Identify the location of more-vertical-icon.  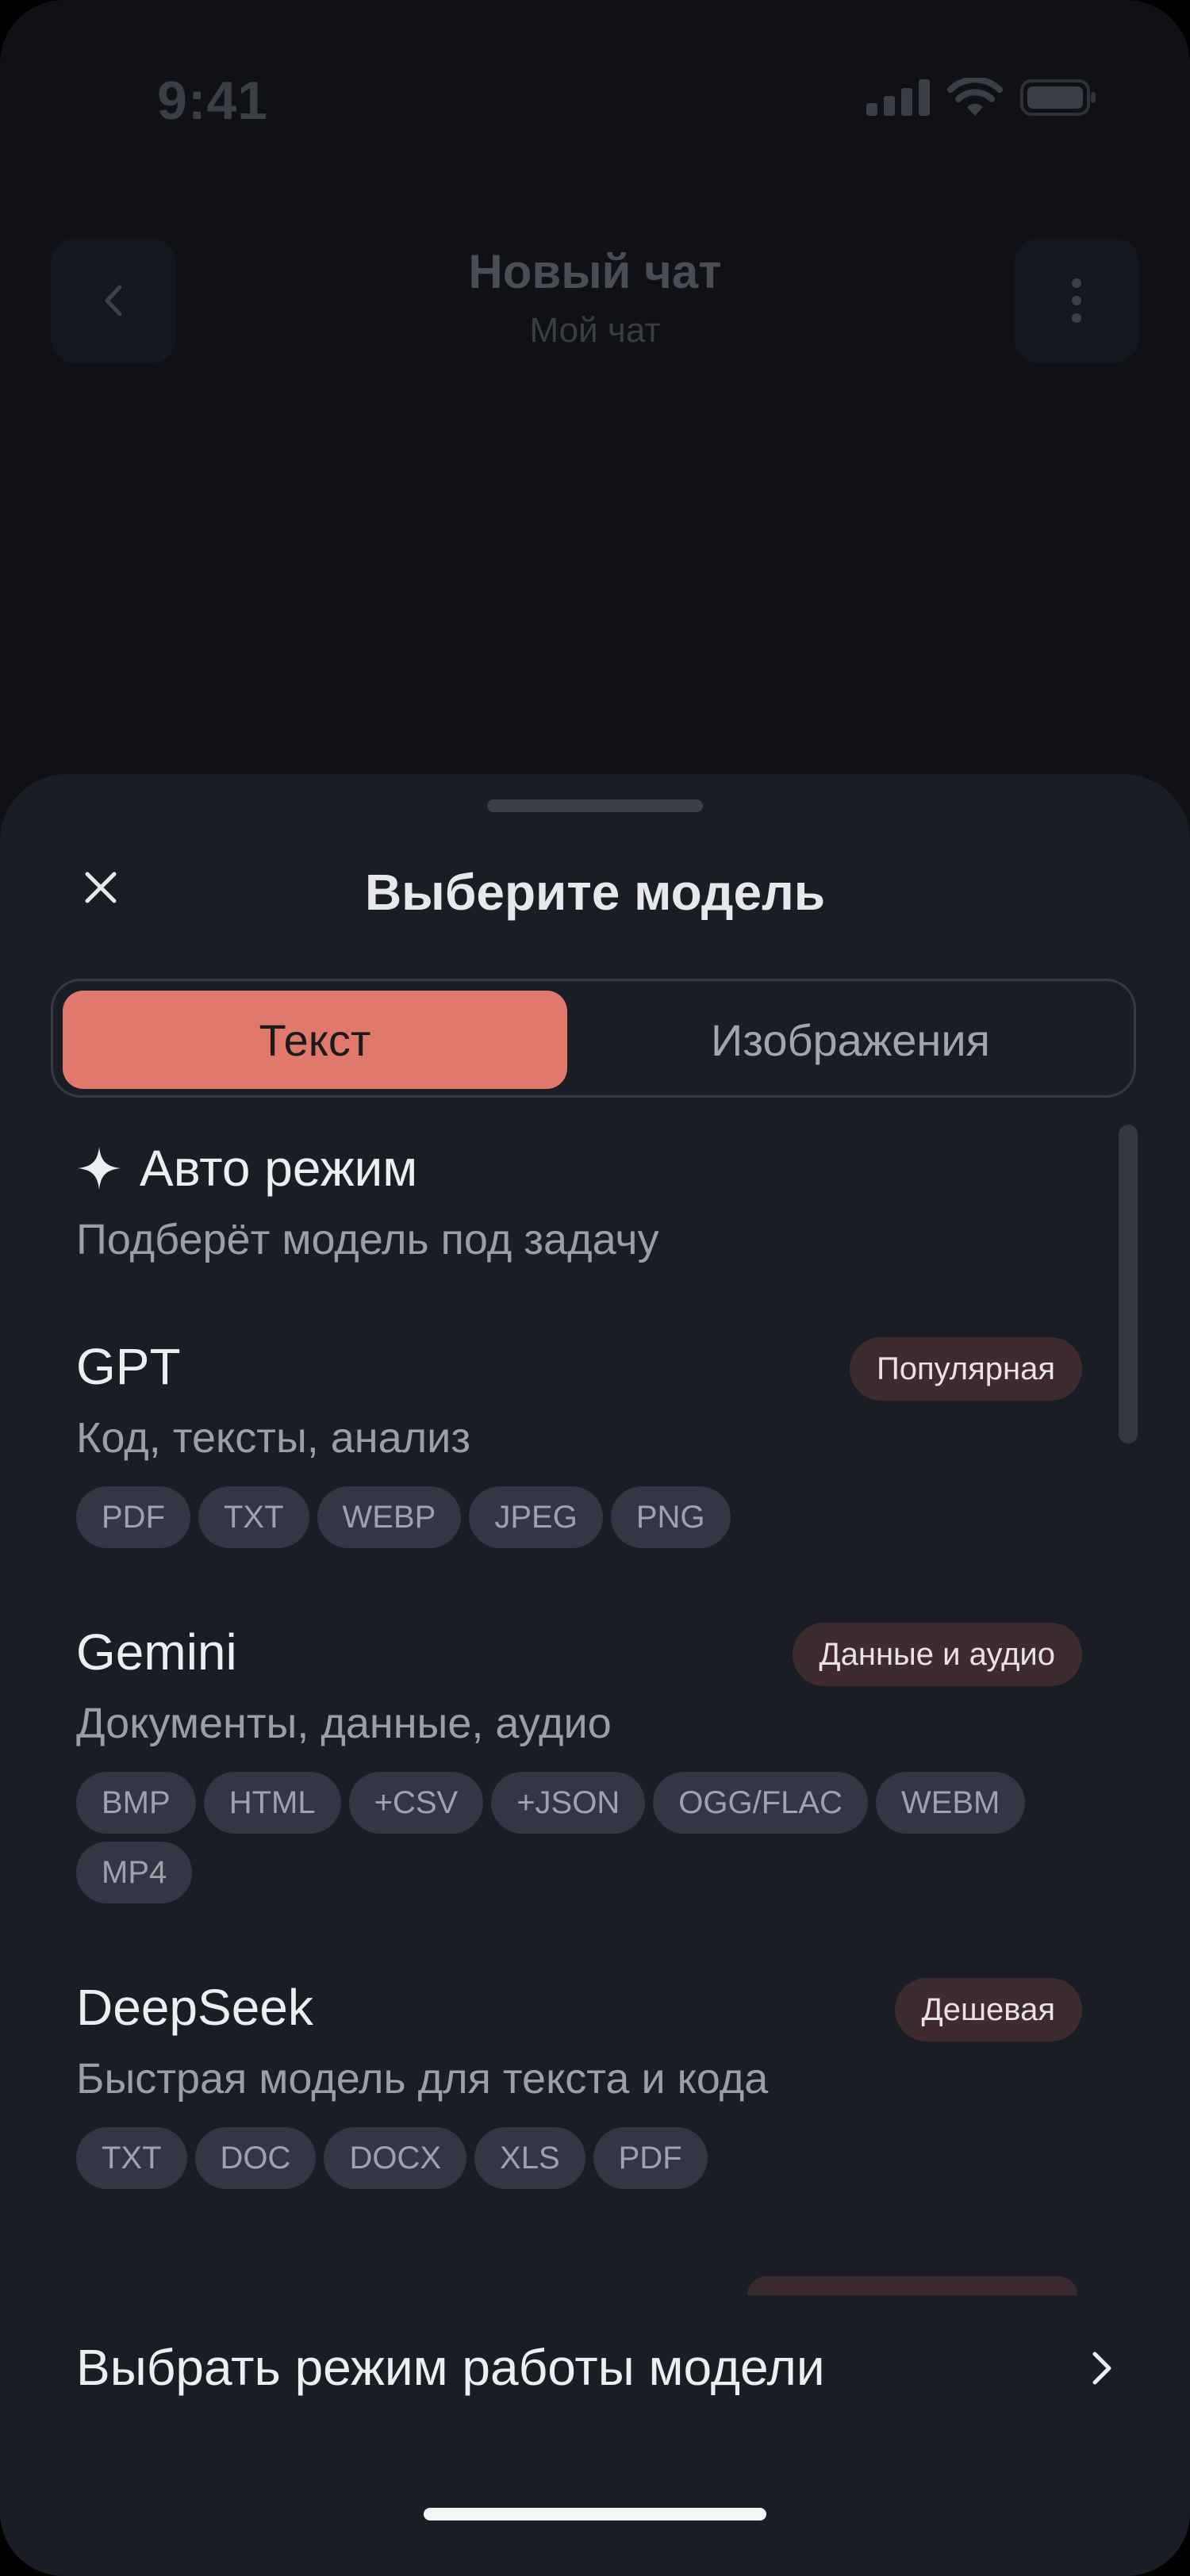
(1076, 301).